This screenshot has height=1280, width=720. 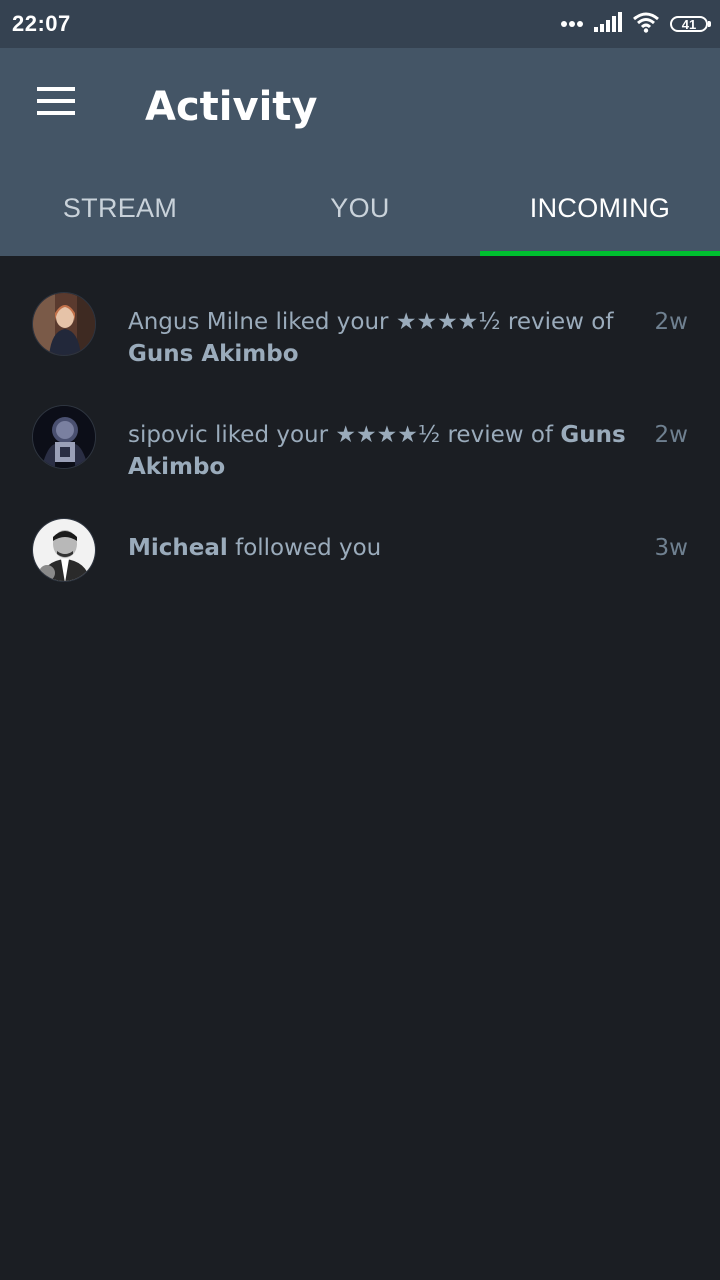 I want to click on status-icons: 41, so click(x=635, y=24).